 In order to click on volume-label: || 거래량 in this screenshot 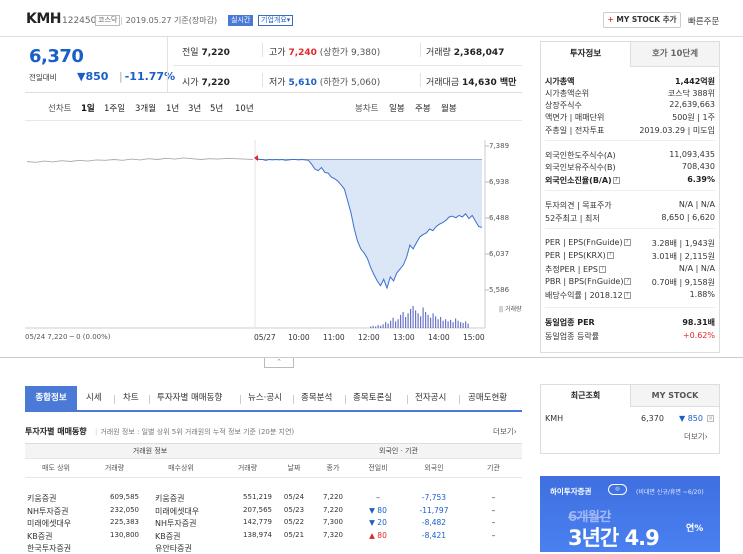, I will do `click(510, 309)`.